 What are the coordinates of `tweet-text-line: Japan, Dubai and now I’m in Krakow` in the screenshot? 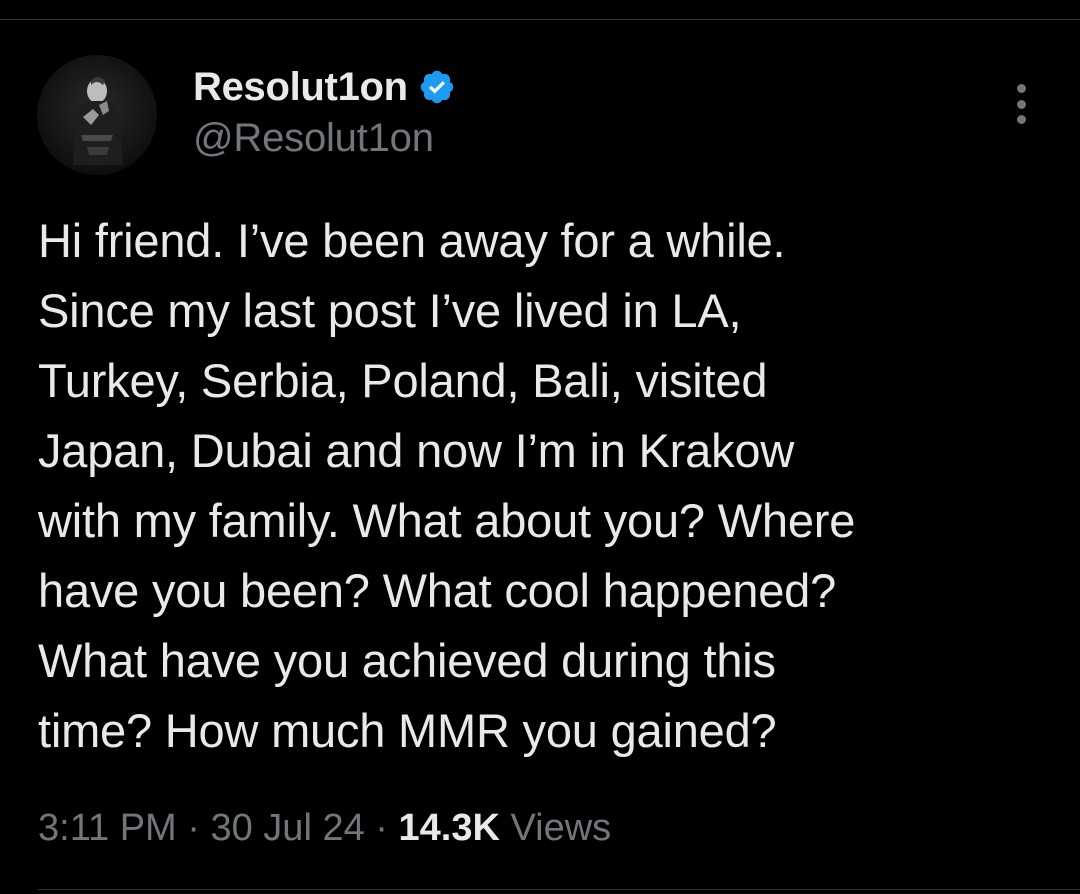 It's located at (416, 450).